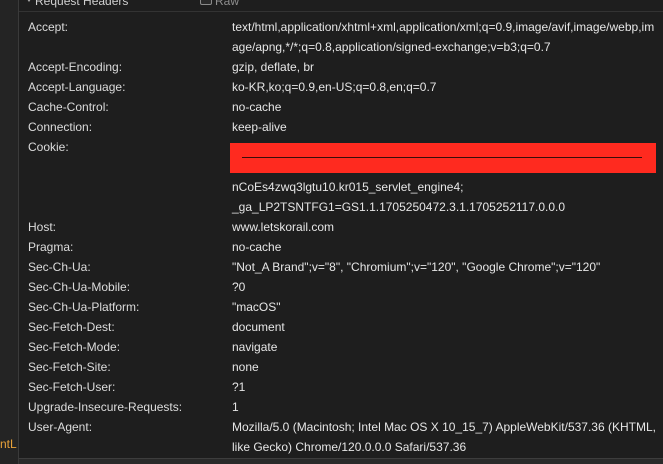 The width and height of the screenshot is (663, 464). I want to click on header-value: www.letskorail.com, so click(283, 227).